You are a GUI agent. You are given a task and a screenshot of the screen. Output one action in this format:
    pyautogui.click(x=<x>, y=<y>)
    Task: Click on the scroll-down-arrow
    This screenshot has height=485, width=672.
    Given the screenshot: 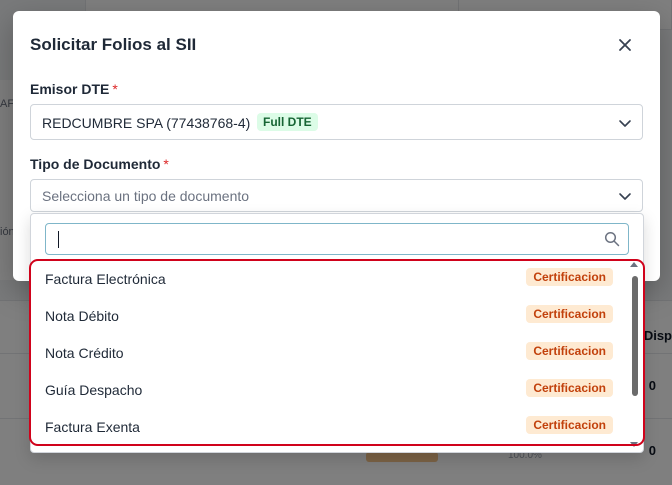 What is the action you would take?
    pyautogui.click(x=634, y=444)
    